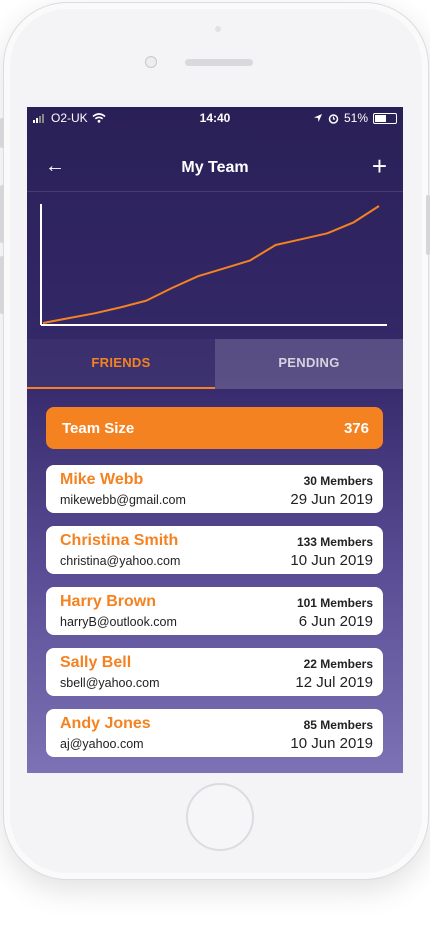  What do you see at coordinates (355, 118) in the screenshot?
I see `battery-percent: 51%` at bounding box center [355, 118].